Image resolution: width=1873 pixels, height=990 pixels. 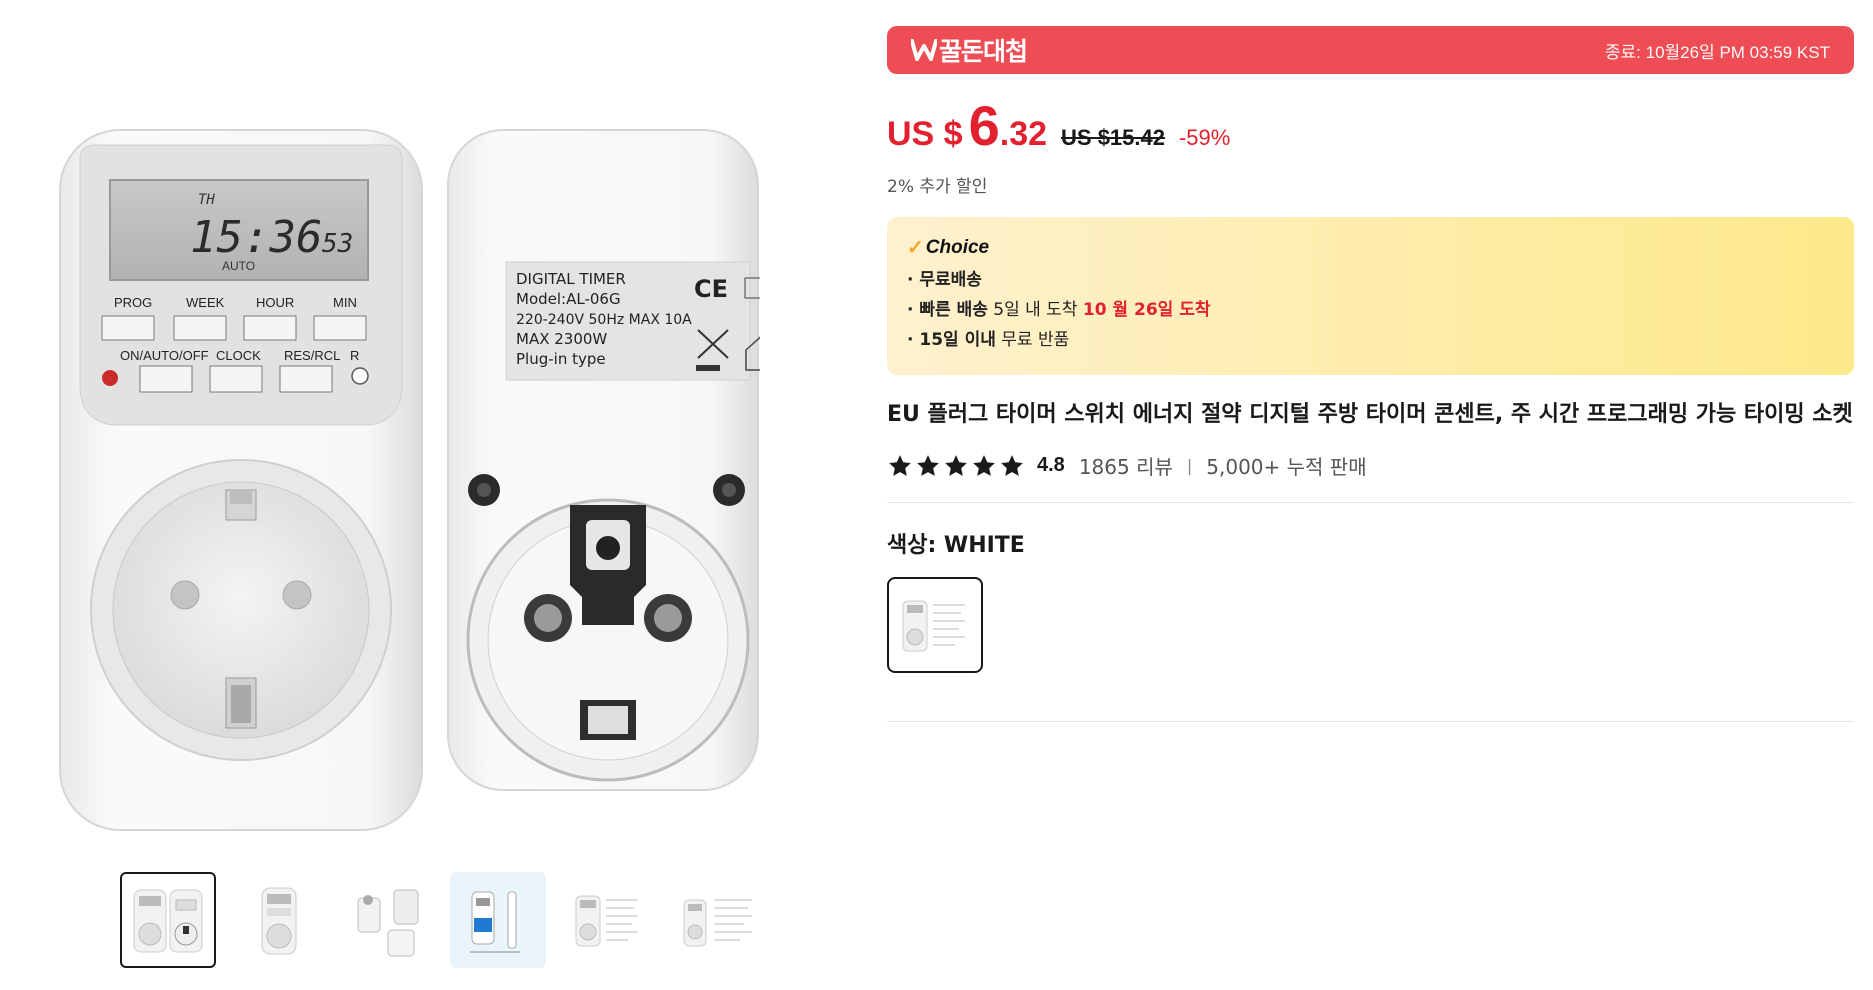 I want to click on back-line-5: Plug-in type, so click(x=561, y=359).